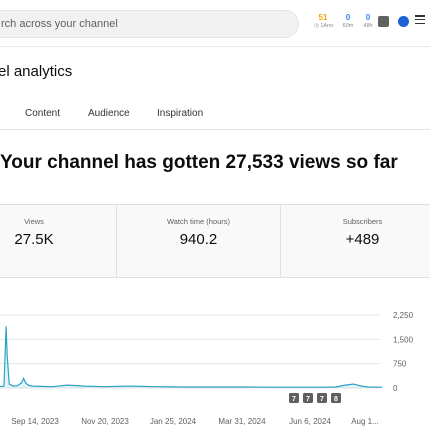 This screenshot has height=430, width=430. I want to click on y-tick-label: 0, so click(395, 388).